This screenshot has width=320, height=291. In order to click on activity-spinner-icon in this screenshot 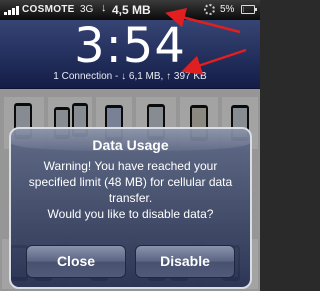, I will do `click(209, 9)`.